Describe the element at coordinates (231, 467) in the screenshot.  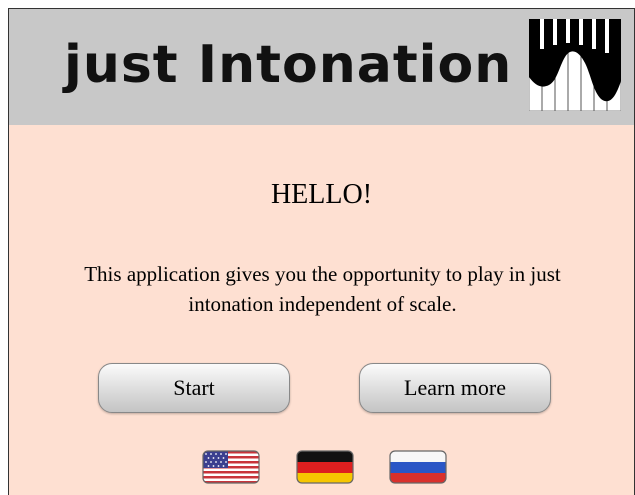
I see `us-flag-icon` at that location.